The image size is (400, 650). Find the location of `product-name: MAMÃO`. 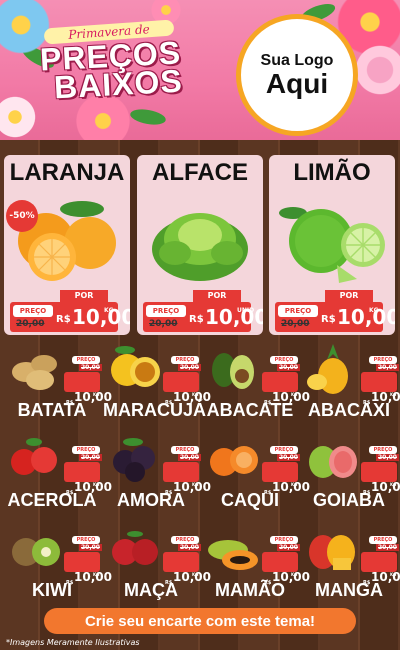

product-name: MAMÃO is located at coordinates (250, 590).